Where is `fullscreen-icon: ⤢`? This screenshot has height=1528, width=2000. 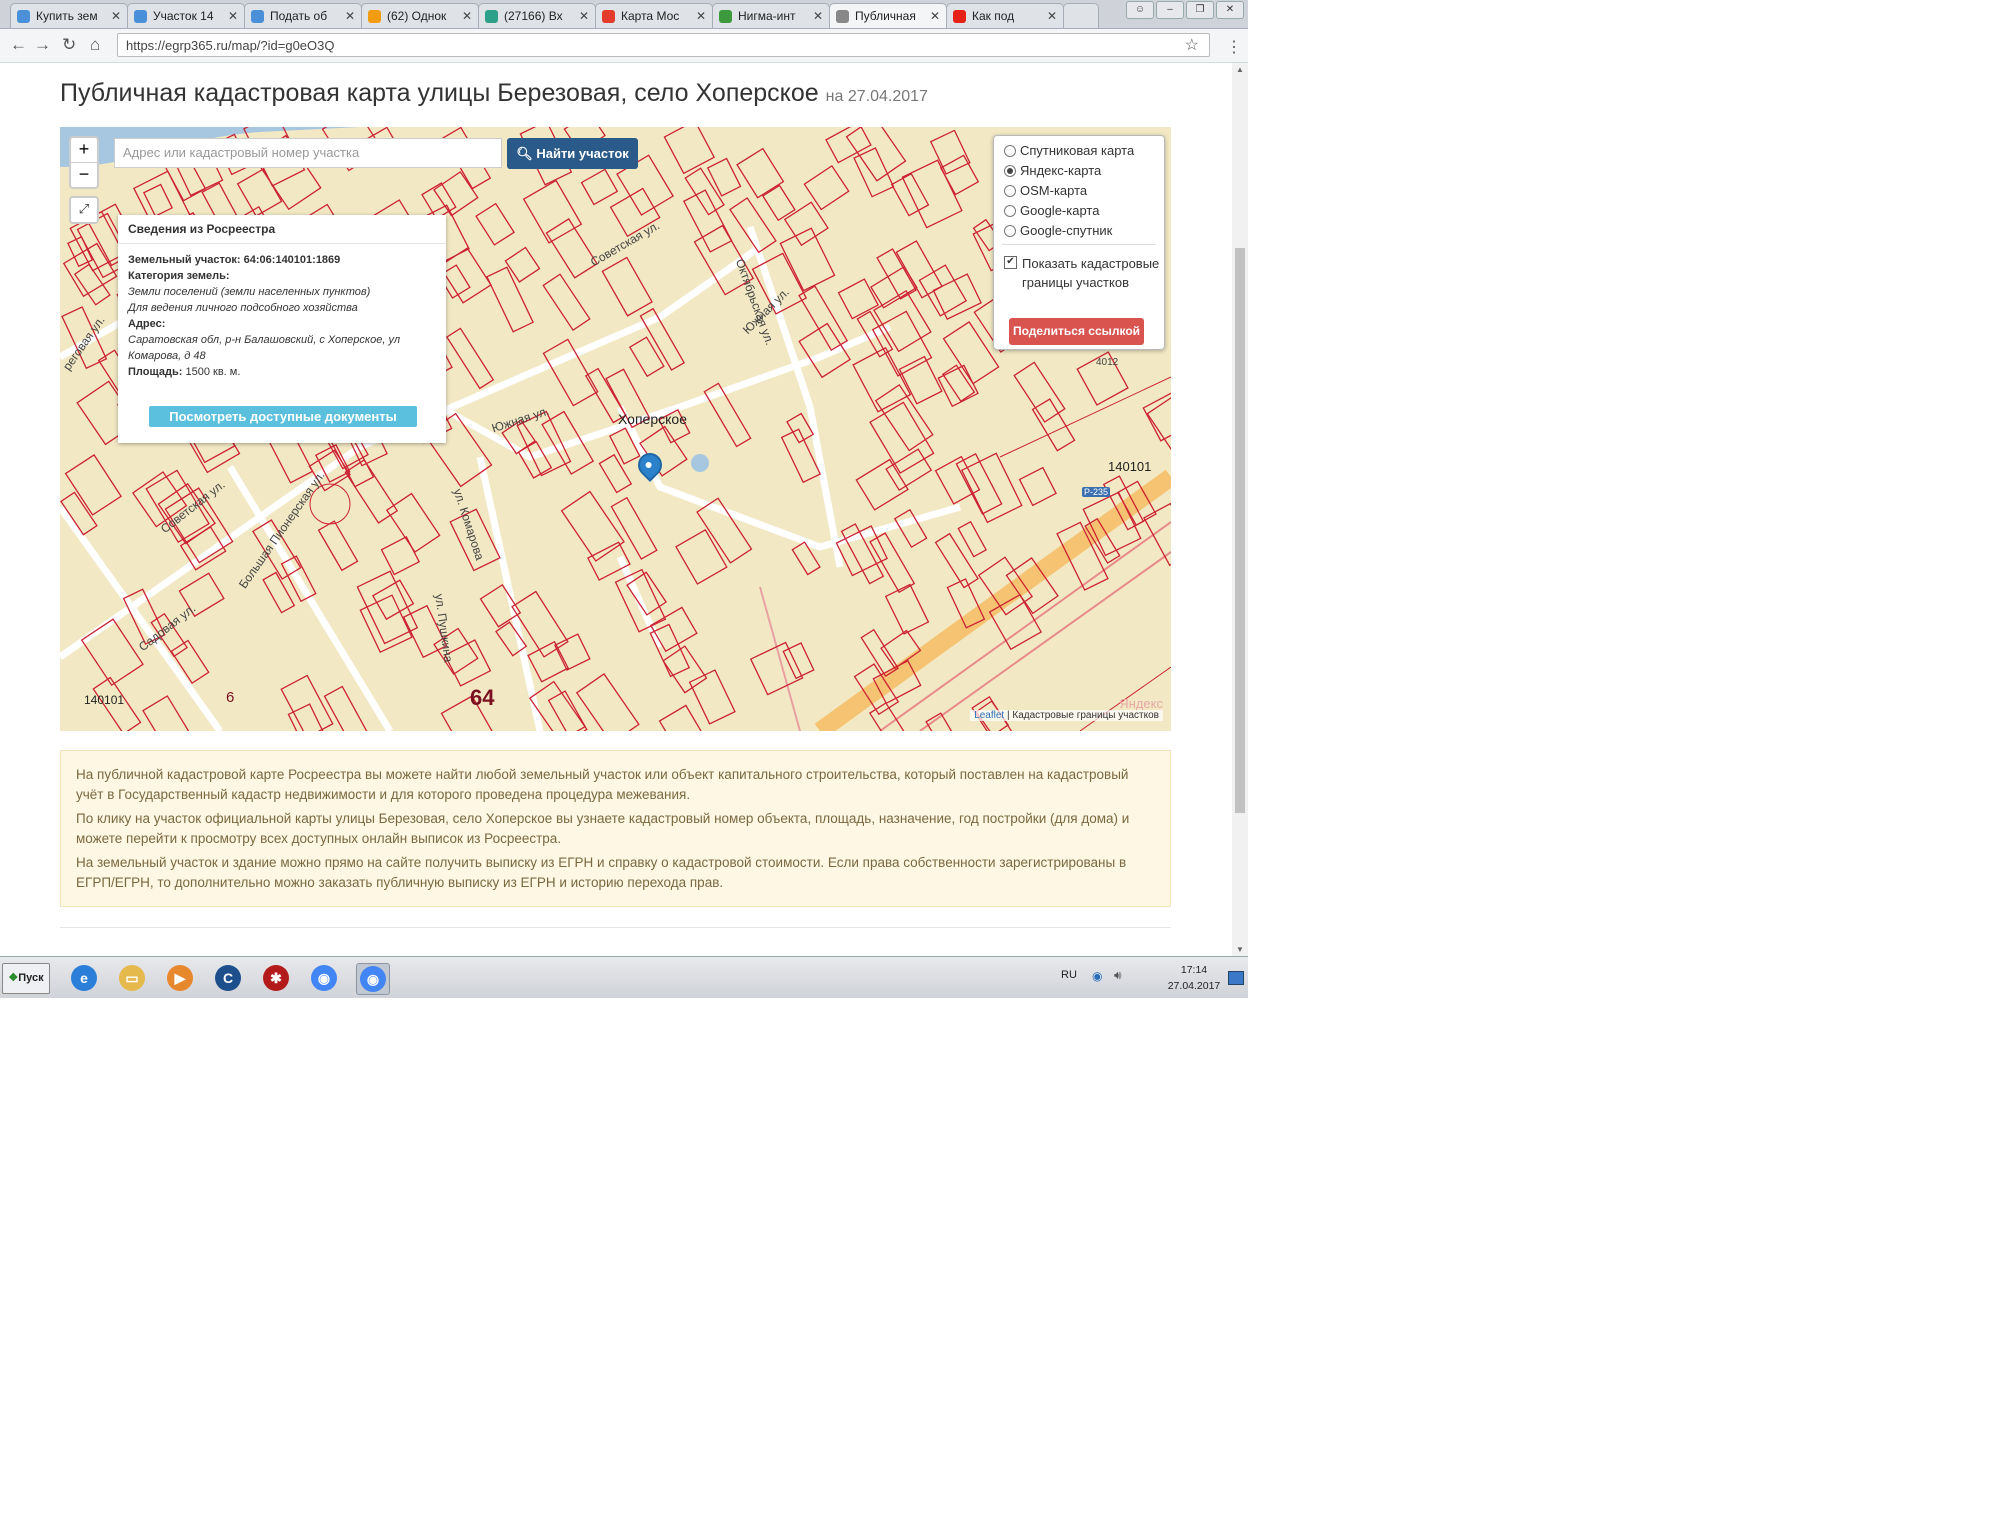 fullscreen-icon: ⤢ is located at coordinates (84, 210).